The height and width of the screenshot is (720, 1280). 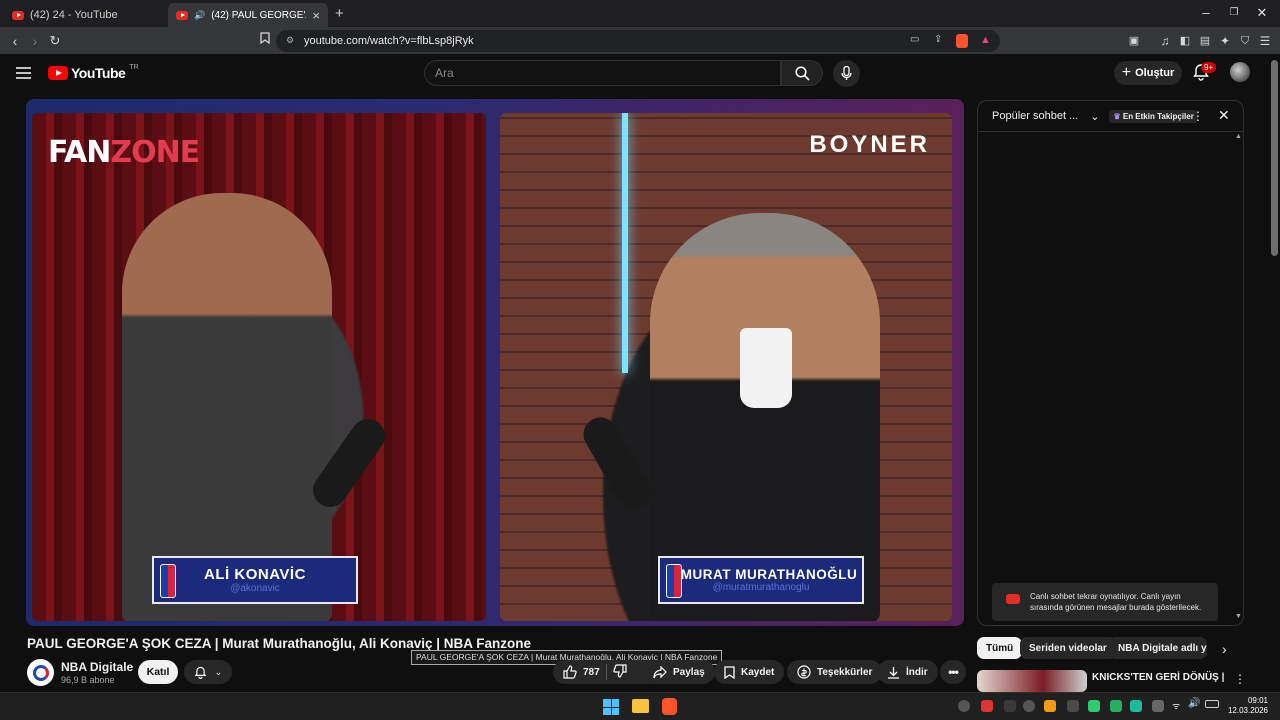 What do you see at coordinates (1205, 41) in the screenshot?
I see `wallet-icon: ▤` at bounding box center [1205, 41].